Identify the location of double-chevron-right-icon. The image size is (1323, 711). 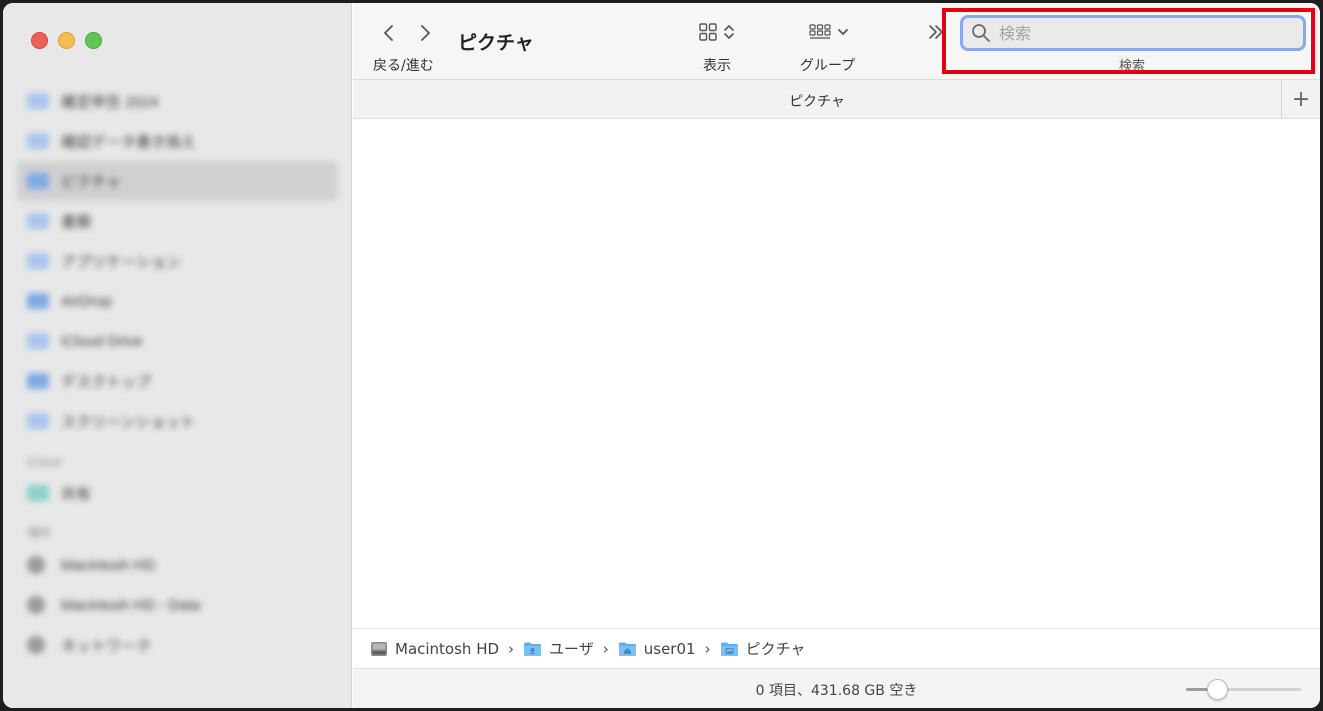
(936, 32).